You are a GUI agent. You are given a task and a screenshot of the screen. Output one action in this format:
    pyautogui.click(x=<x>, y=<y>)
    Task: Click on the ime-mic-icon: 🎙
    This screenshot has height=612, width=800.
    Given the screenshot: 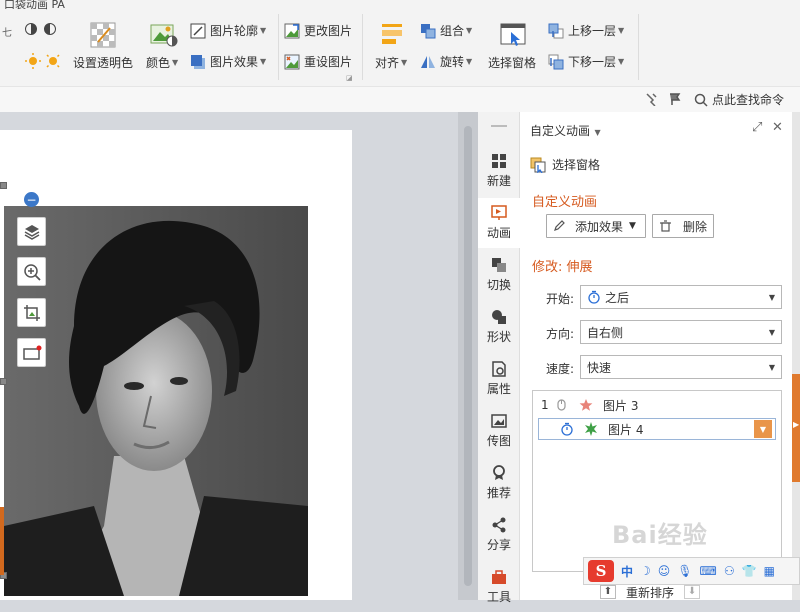 What is the action you would take?
    pyautogui.click(x=684, y=571)
    